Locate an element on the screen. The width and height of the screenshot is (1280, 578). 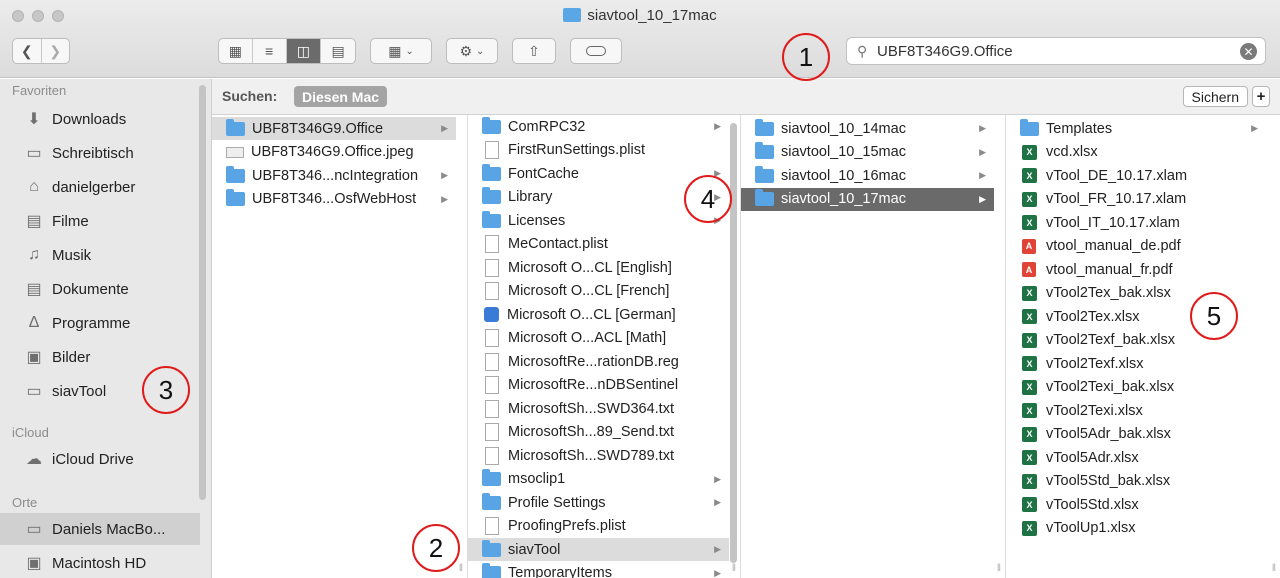
column-4-row: XvTool_IT_10.17.xlam is located at coordinates (1136, 222).